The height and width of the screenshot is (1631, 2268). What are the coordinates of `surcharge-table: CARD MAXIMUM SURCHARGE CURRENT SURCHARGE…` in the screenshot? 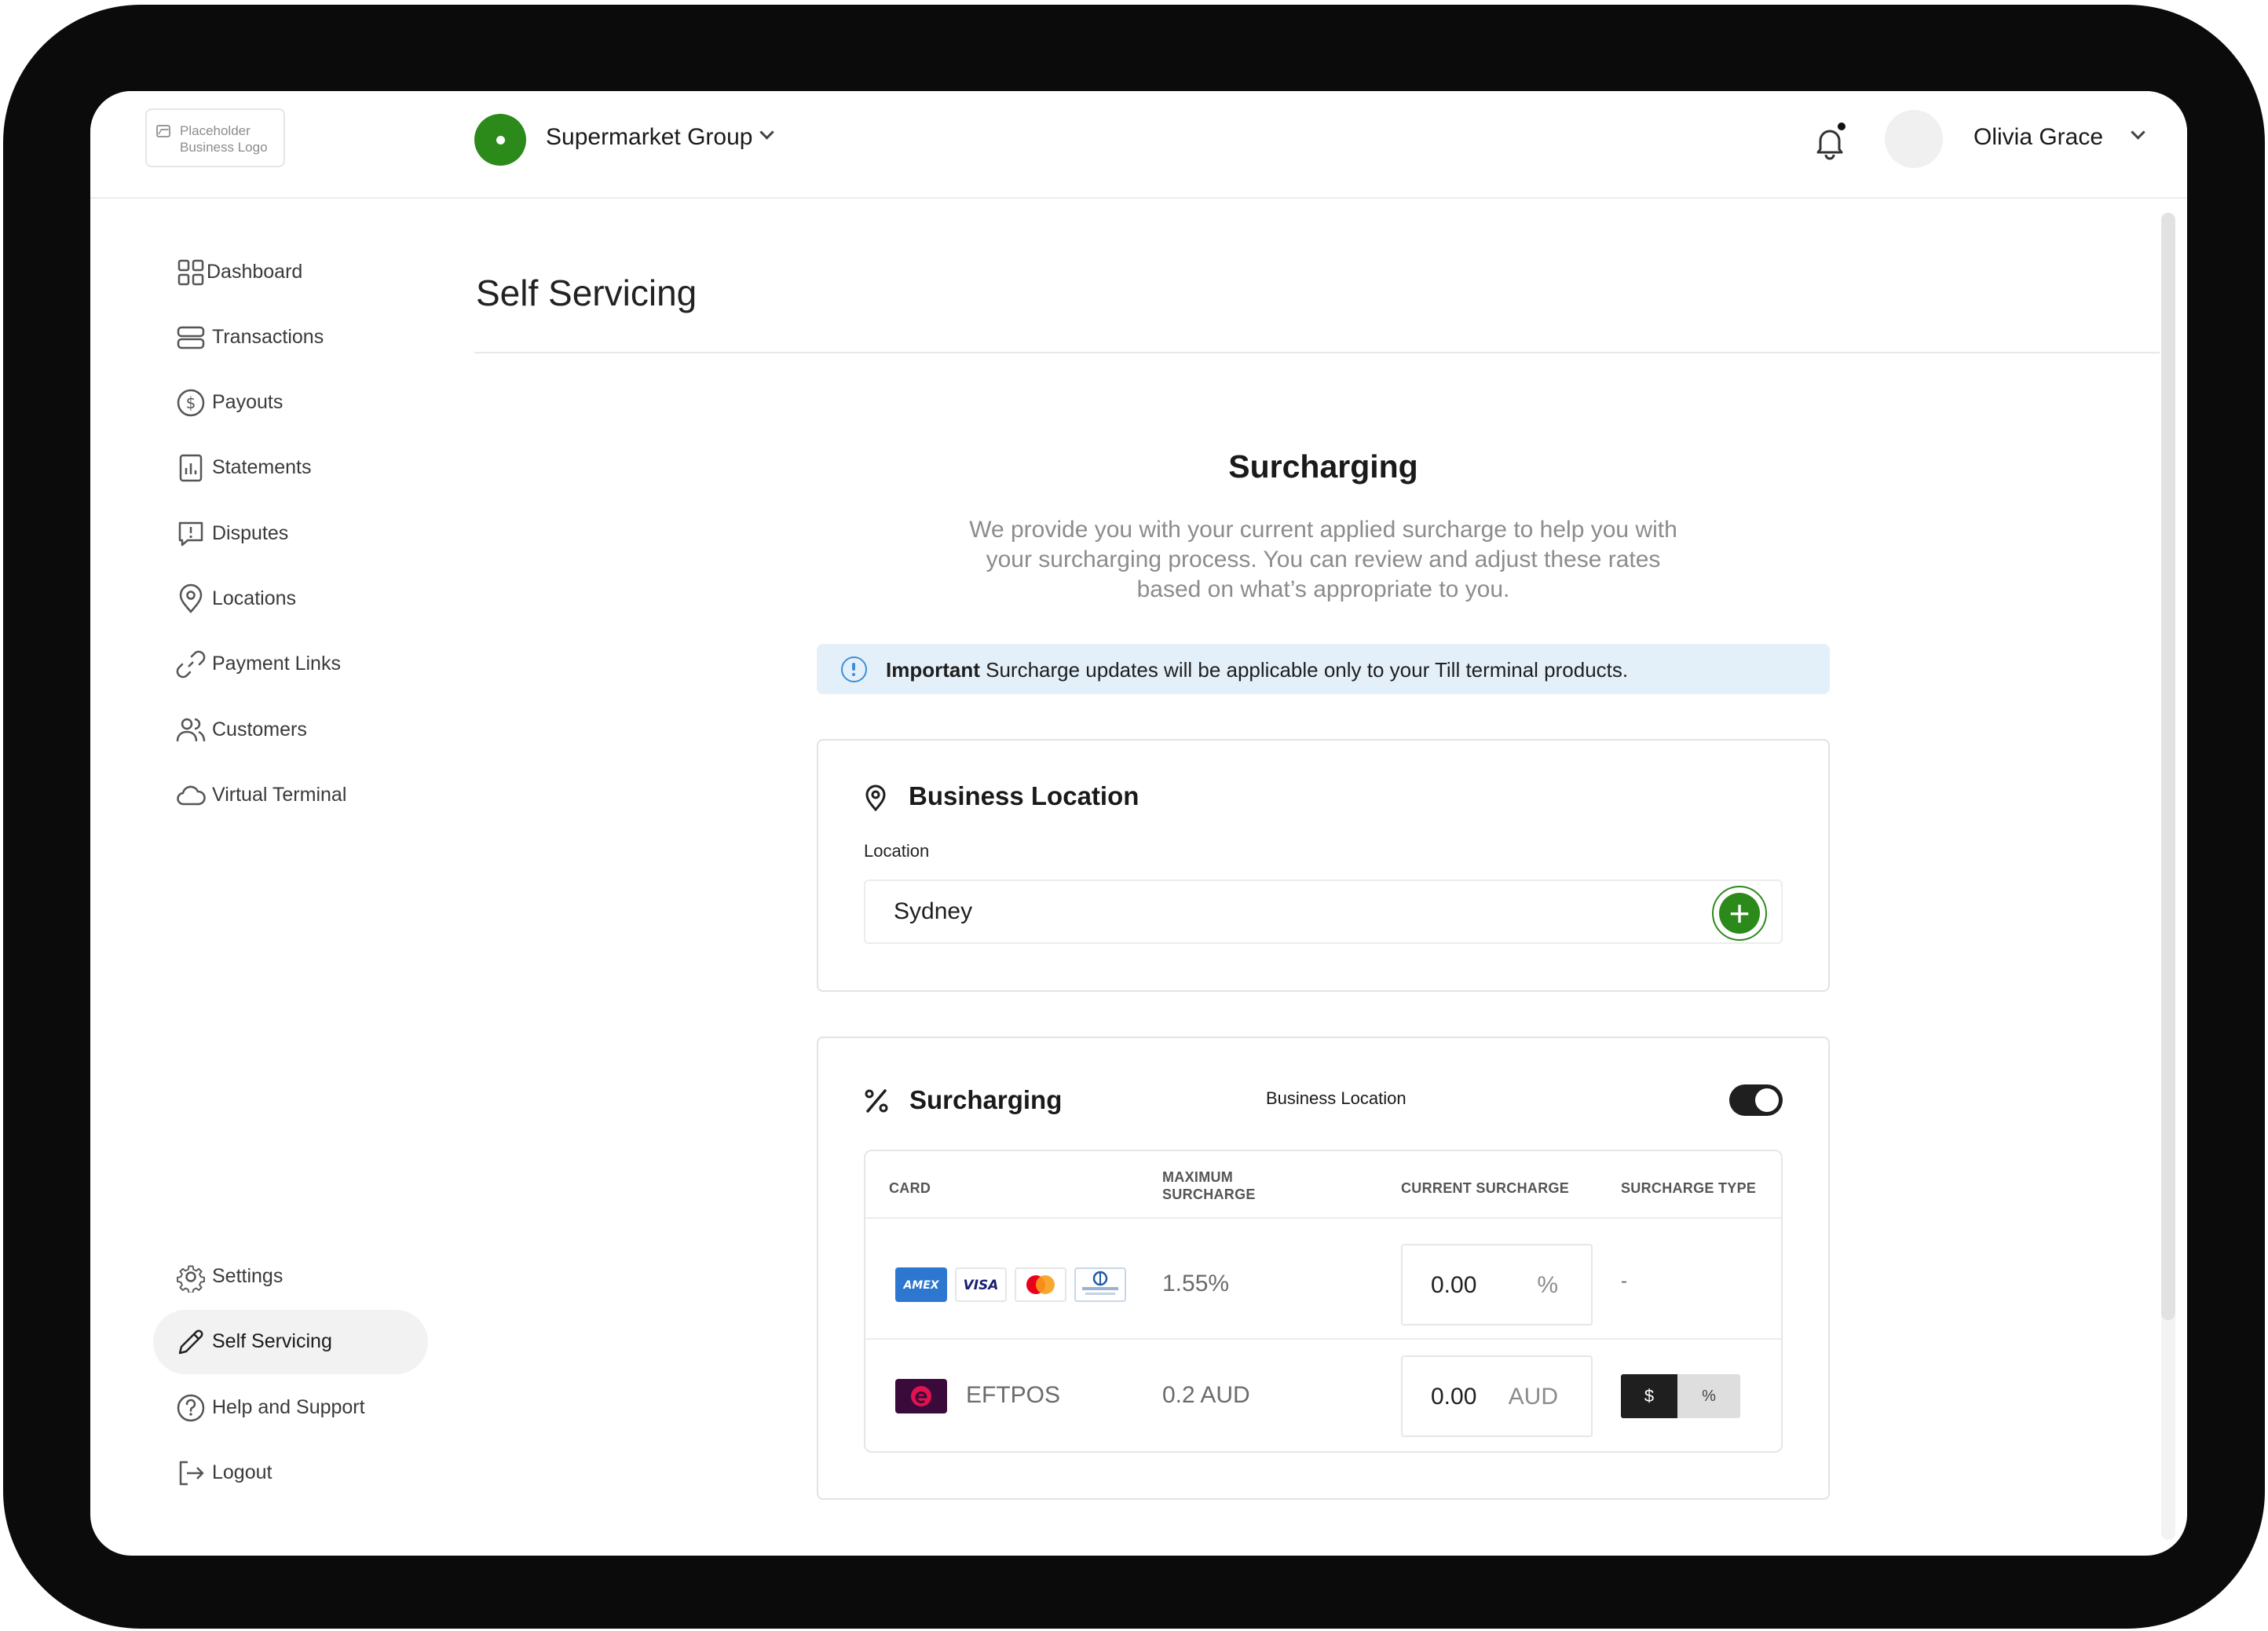 It's located at (1323, 1302).